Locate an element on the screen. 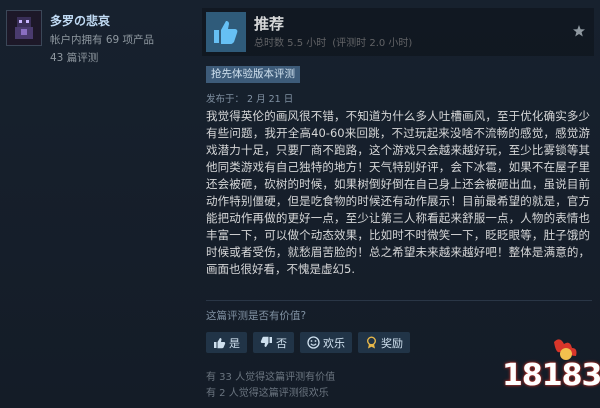 This screenshot has height=408, width=600. posted-date: 发布于： 2 月 21 日 is located at coordinates (250, 99).